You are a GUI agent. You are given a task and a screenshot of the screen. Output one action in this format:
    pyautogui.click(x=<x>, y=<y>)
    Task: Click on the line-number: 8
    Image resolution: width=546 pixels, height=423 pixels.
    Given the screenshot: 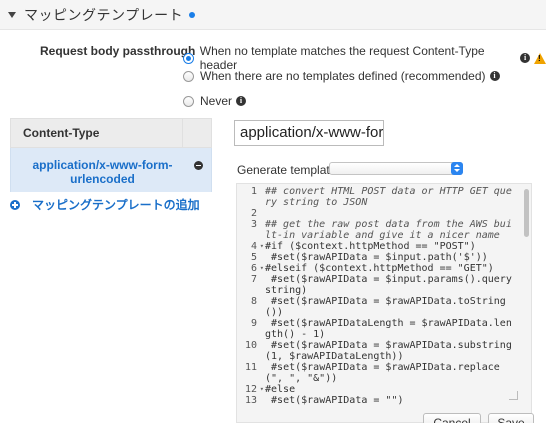 What is the action you would take?
    pyautogui.click(x=253, y=301)
    